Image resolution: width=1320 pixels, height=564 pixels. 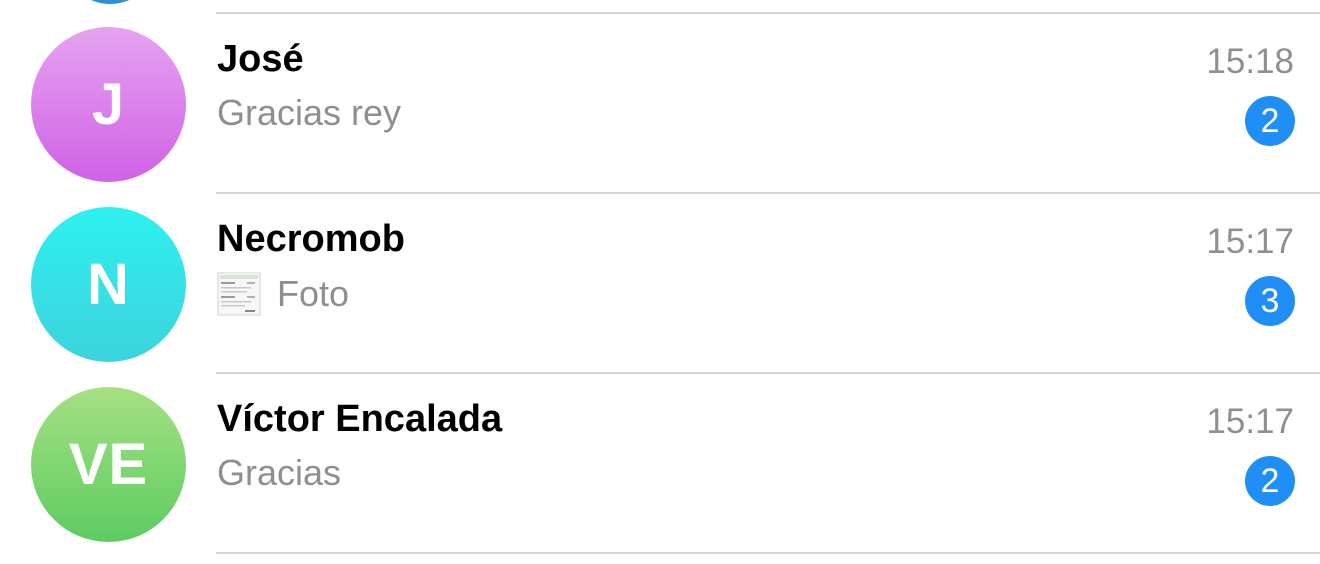 I want to click on message-time: 15:18, so click(x=1250, y=61).